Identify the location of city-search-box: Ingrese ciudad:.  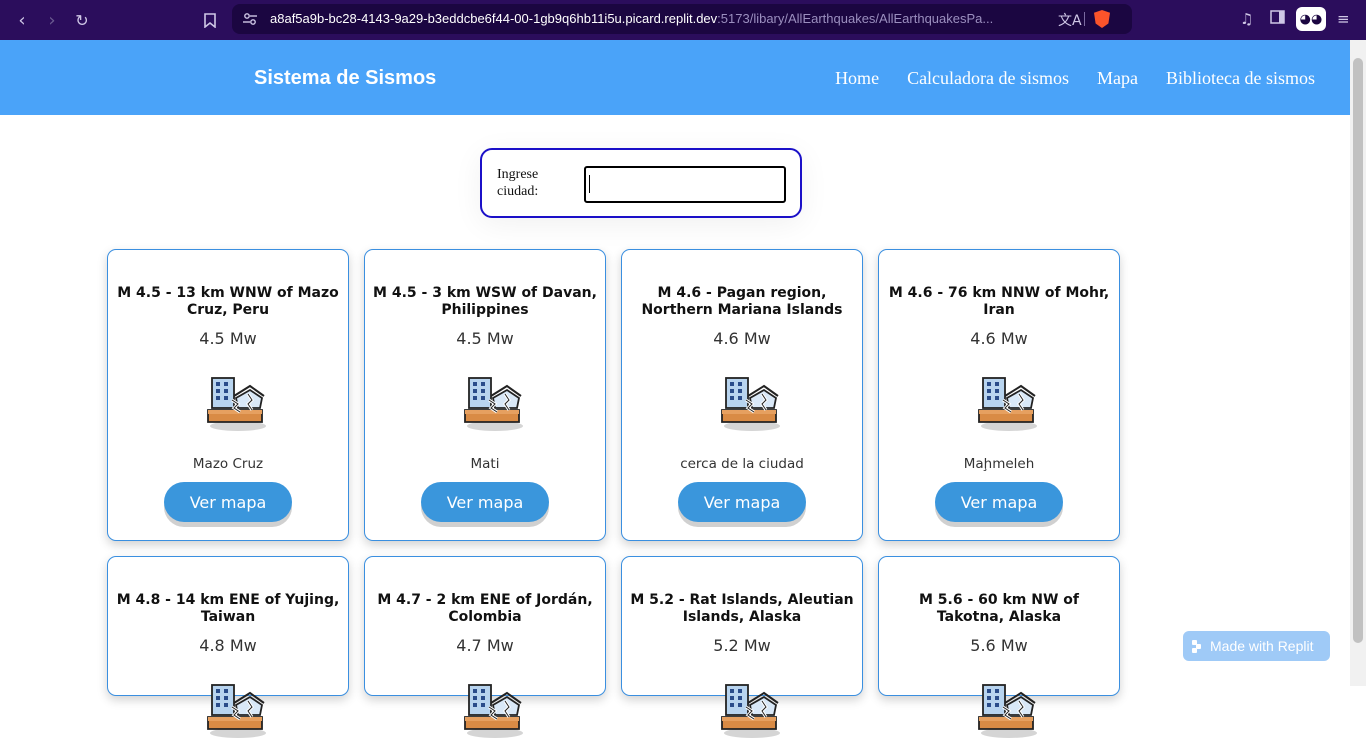
(641, 183).